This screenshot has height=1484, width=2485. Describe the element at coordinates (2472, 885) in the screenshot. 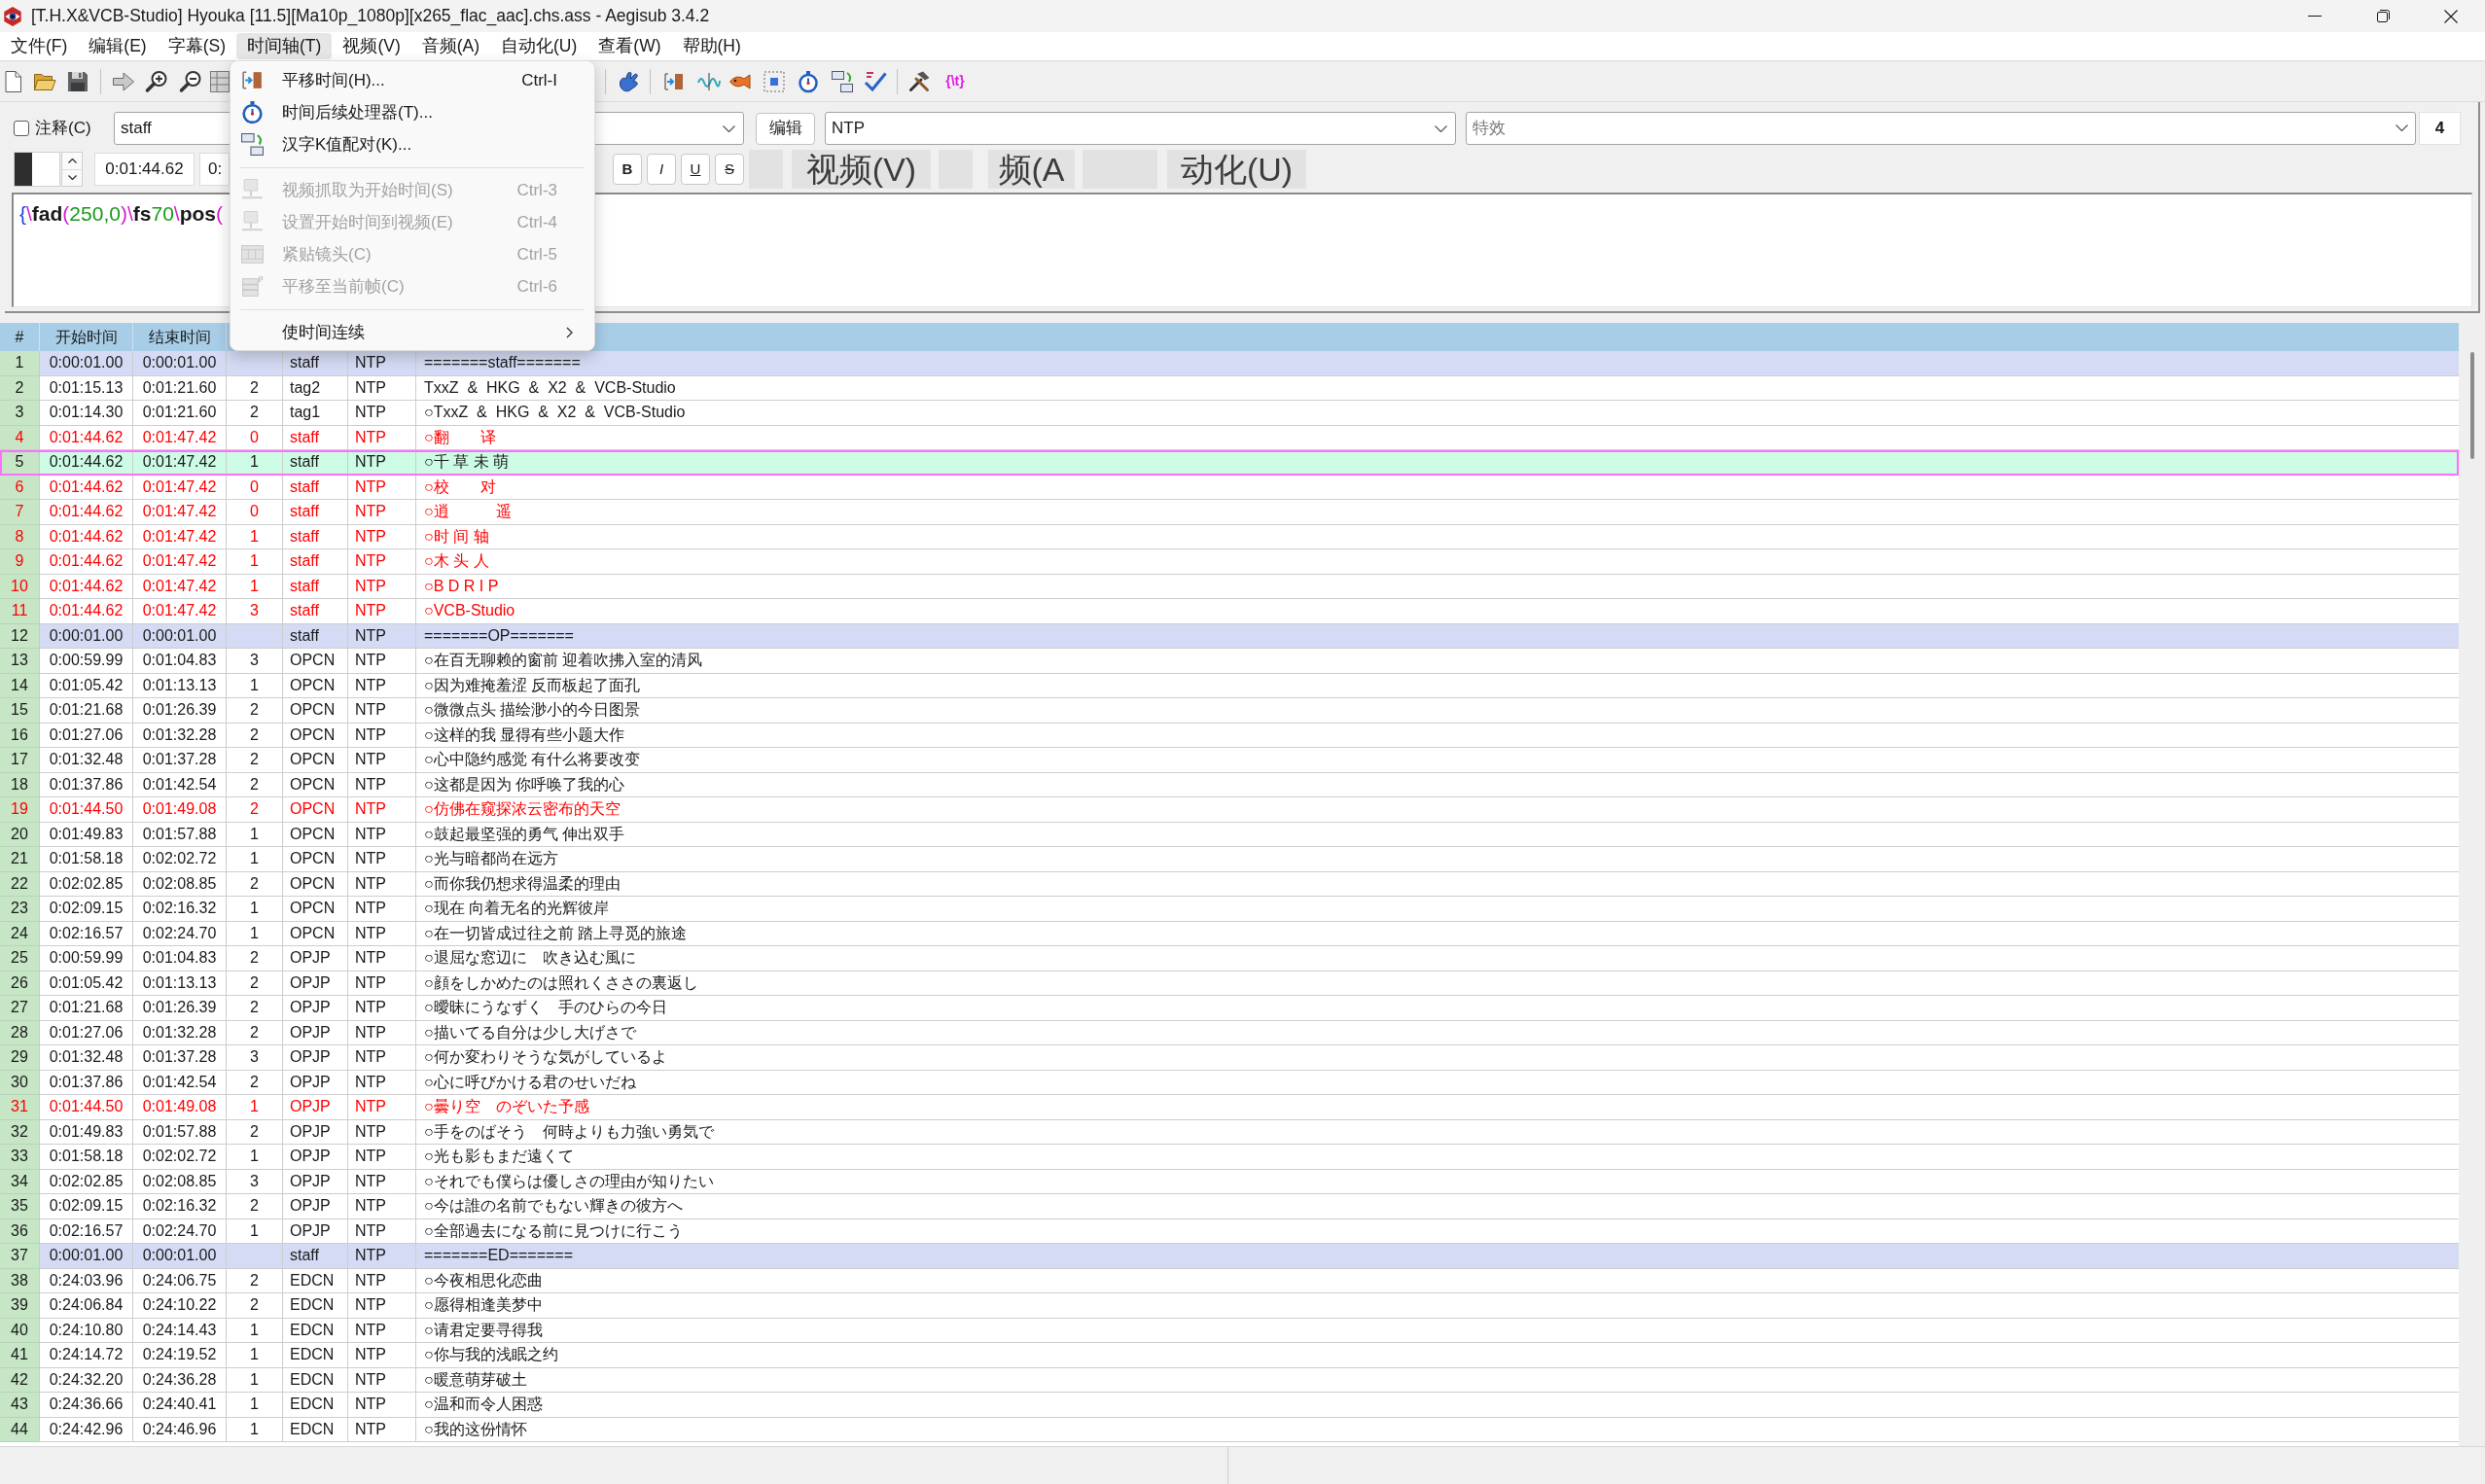

I see `scrollbar` at that location.